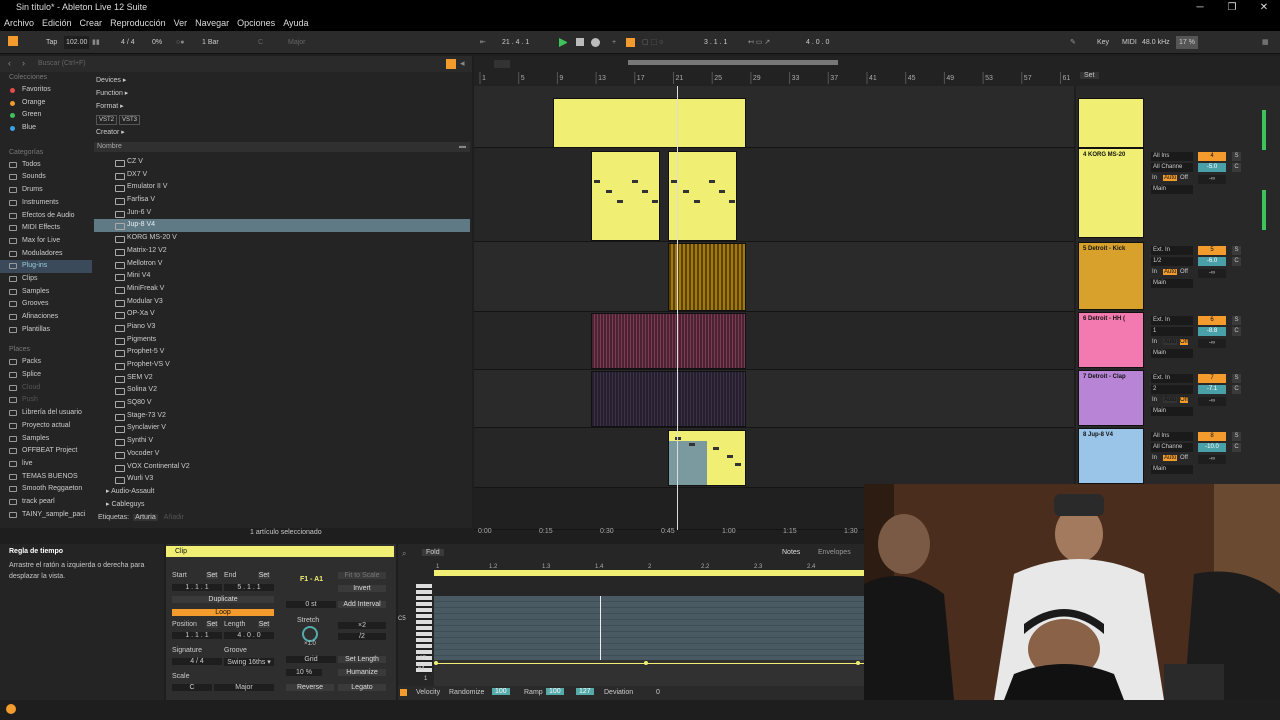 This screenshot has width=1280, height=720. I want to click on category-efectos-de-audio: Efectos de Audio, so click(46, 216).